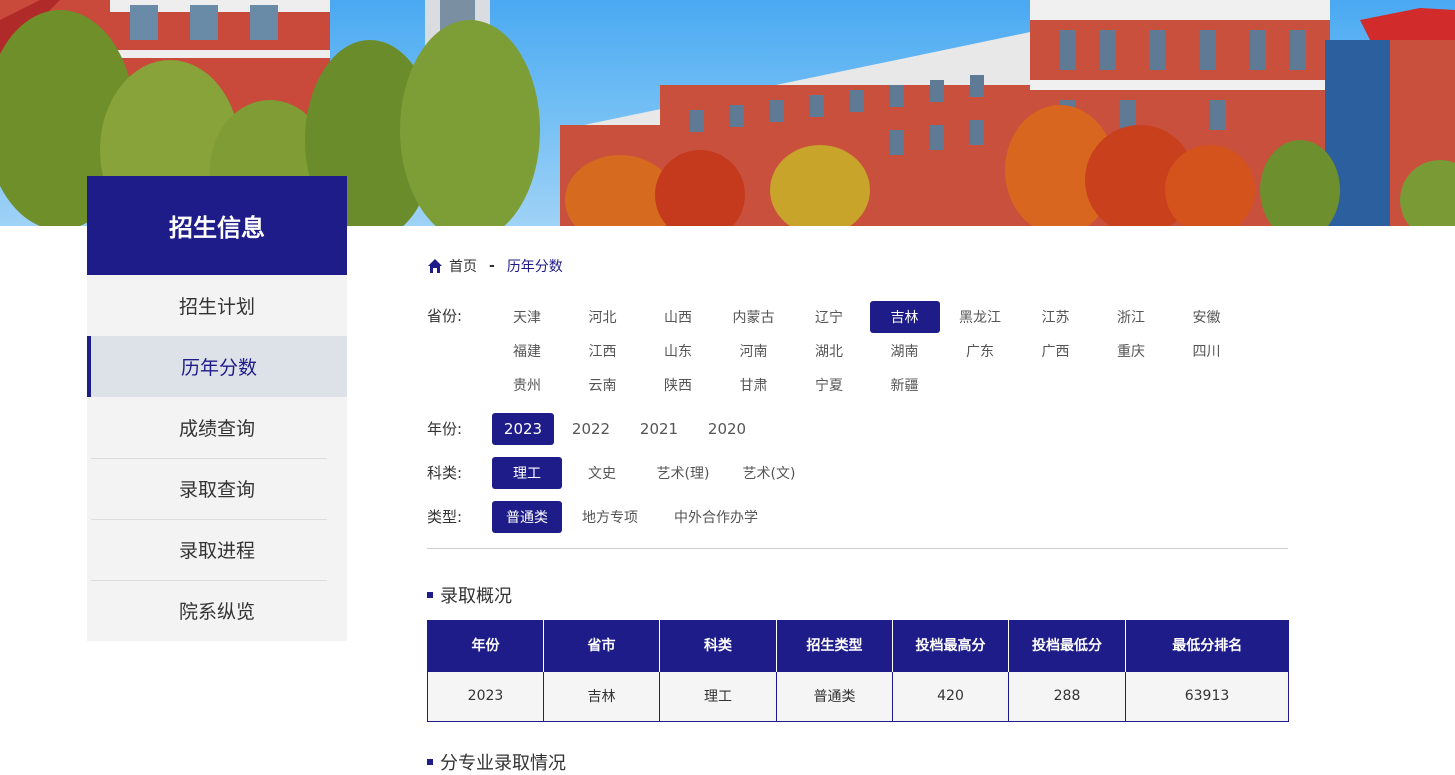 This screenshot has width=1455, height=775. What do you see at coordinates (1131, 351) in the screenshot?
I see `province-option: 重庆` at bounding box center [1131, 351].